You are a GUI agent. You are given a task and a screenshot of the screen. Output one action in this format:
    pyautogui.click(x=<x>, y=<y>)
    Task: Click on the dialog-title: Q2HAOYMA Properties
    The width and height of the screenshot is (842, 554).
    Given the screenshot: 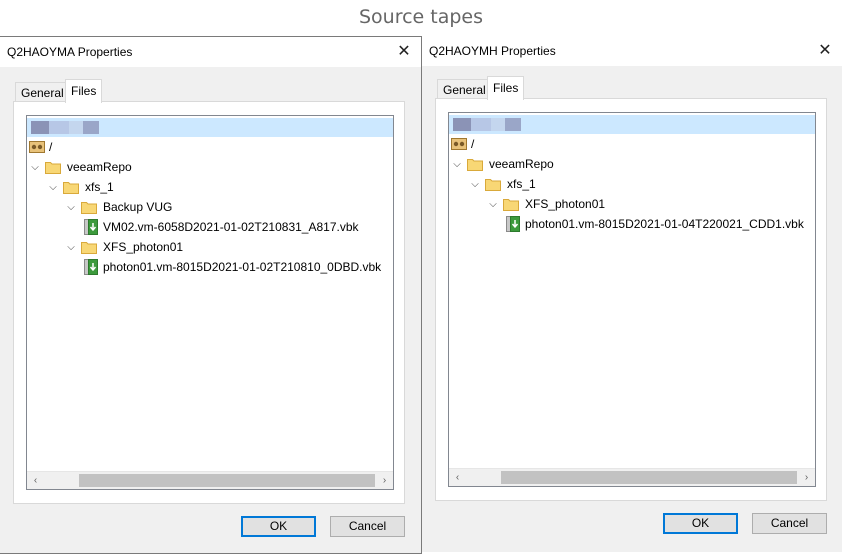 What is the action you would take?
    pyautogui.click(x=70, y=52)
    